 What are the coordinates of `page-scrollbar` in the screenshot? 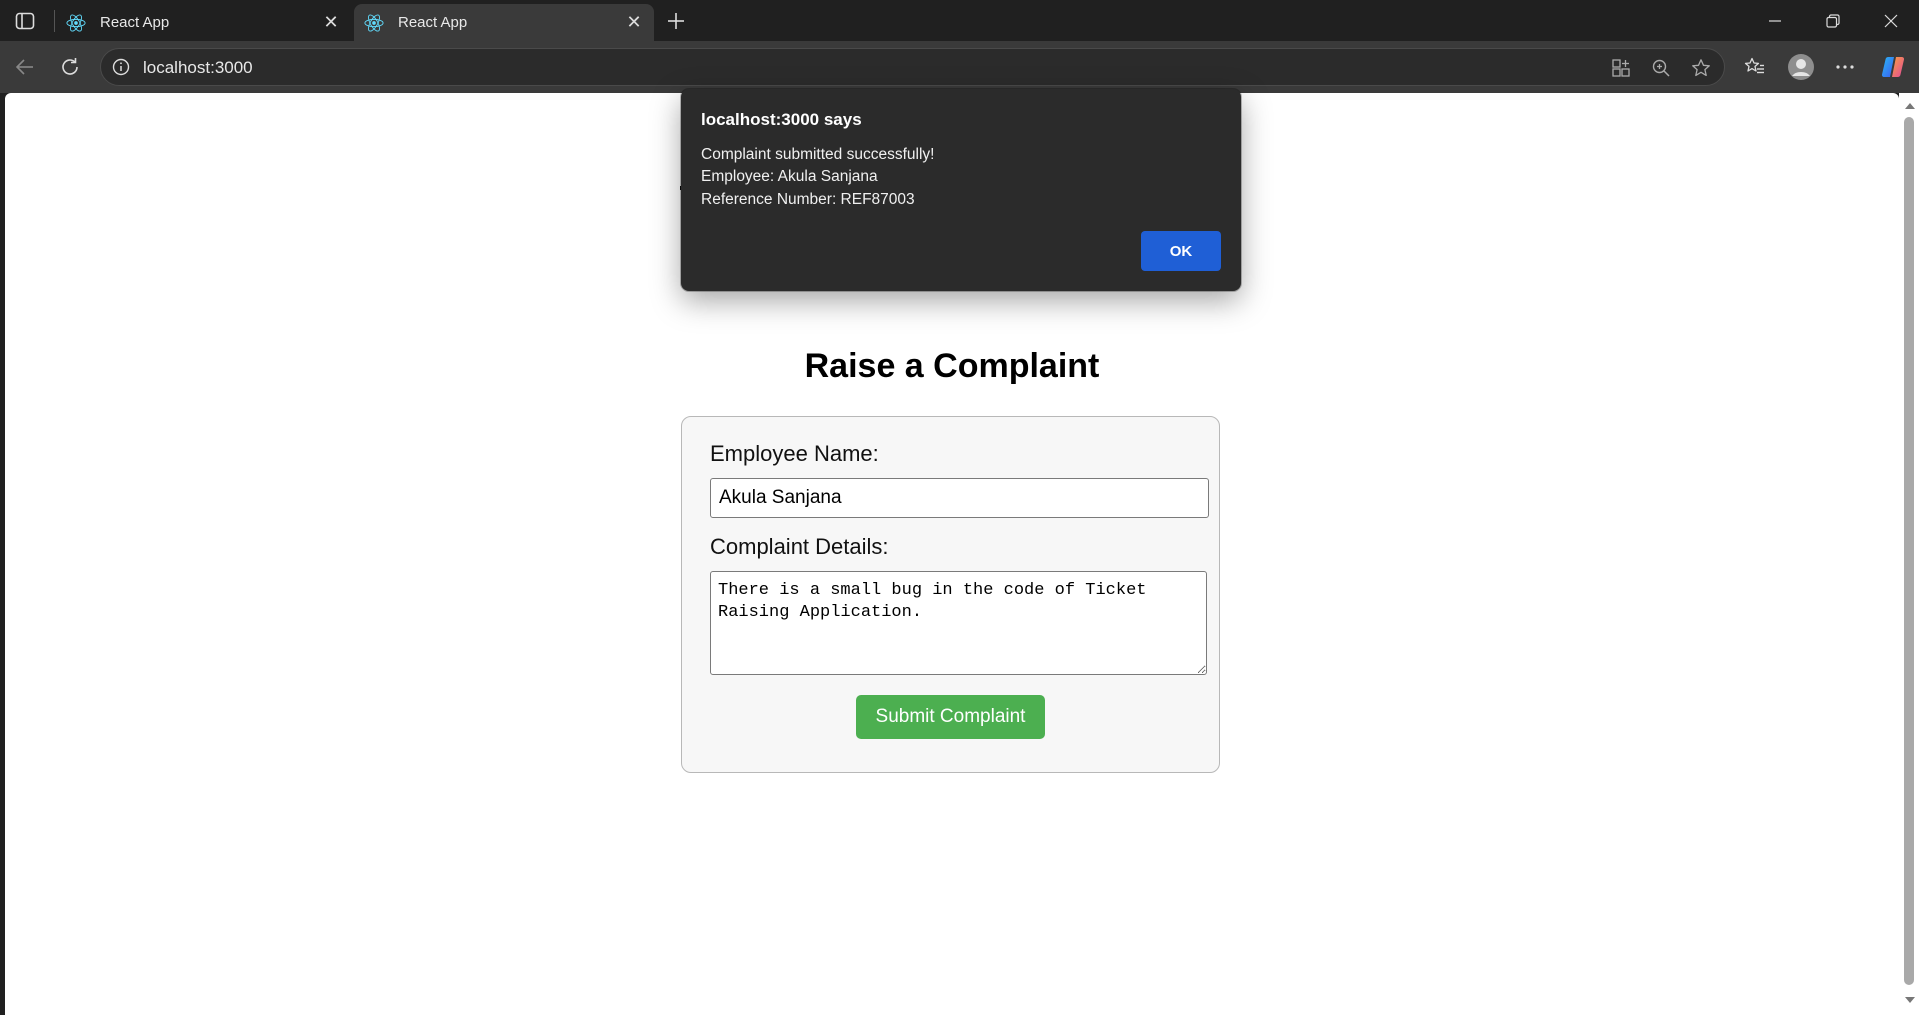 It's located at (1909, 554).